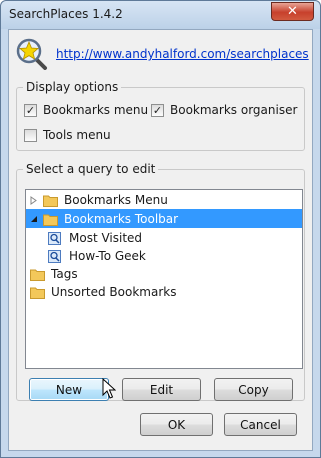 The width and height of the screenshot is (321, 458). What do you see at coordinates (30, 135) in the screenshot?
I see `checkbox-box` at bounding box center [30, 135].